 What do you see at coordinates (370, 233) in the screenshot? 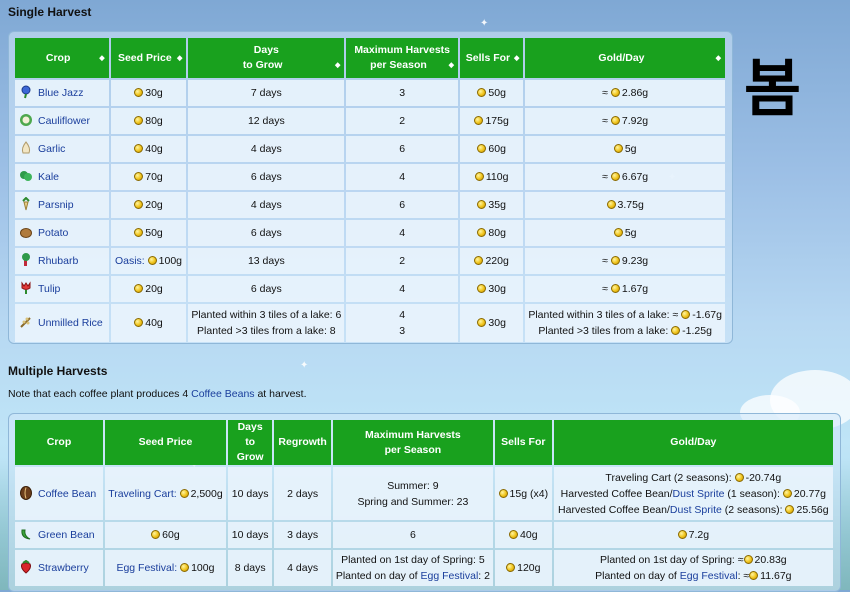
I see `table-row: Potato 50g 6 days 4 80g 5g` at bounding box center [370, 233].